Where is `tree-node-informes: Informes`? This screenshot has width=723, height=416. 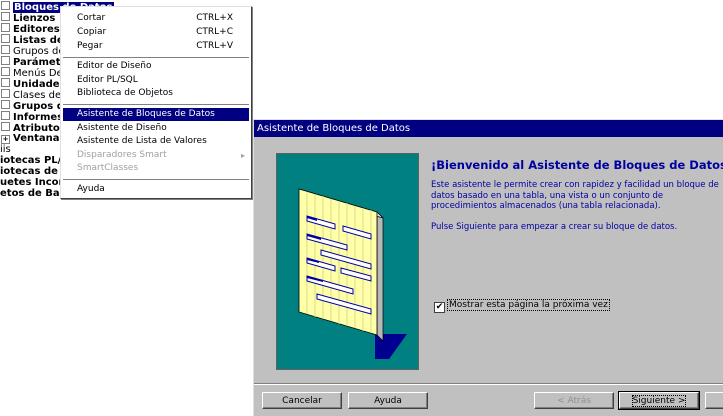
tree-node-informes: Informes is located at coordinates (31, 117).